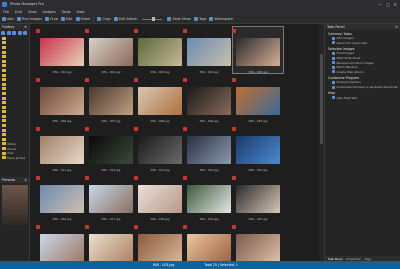 This screenshot has width=400, height=269. I want to click on menu-file: File, so click(6, 12).